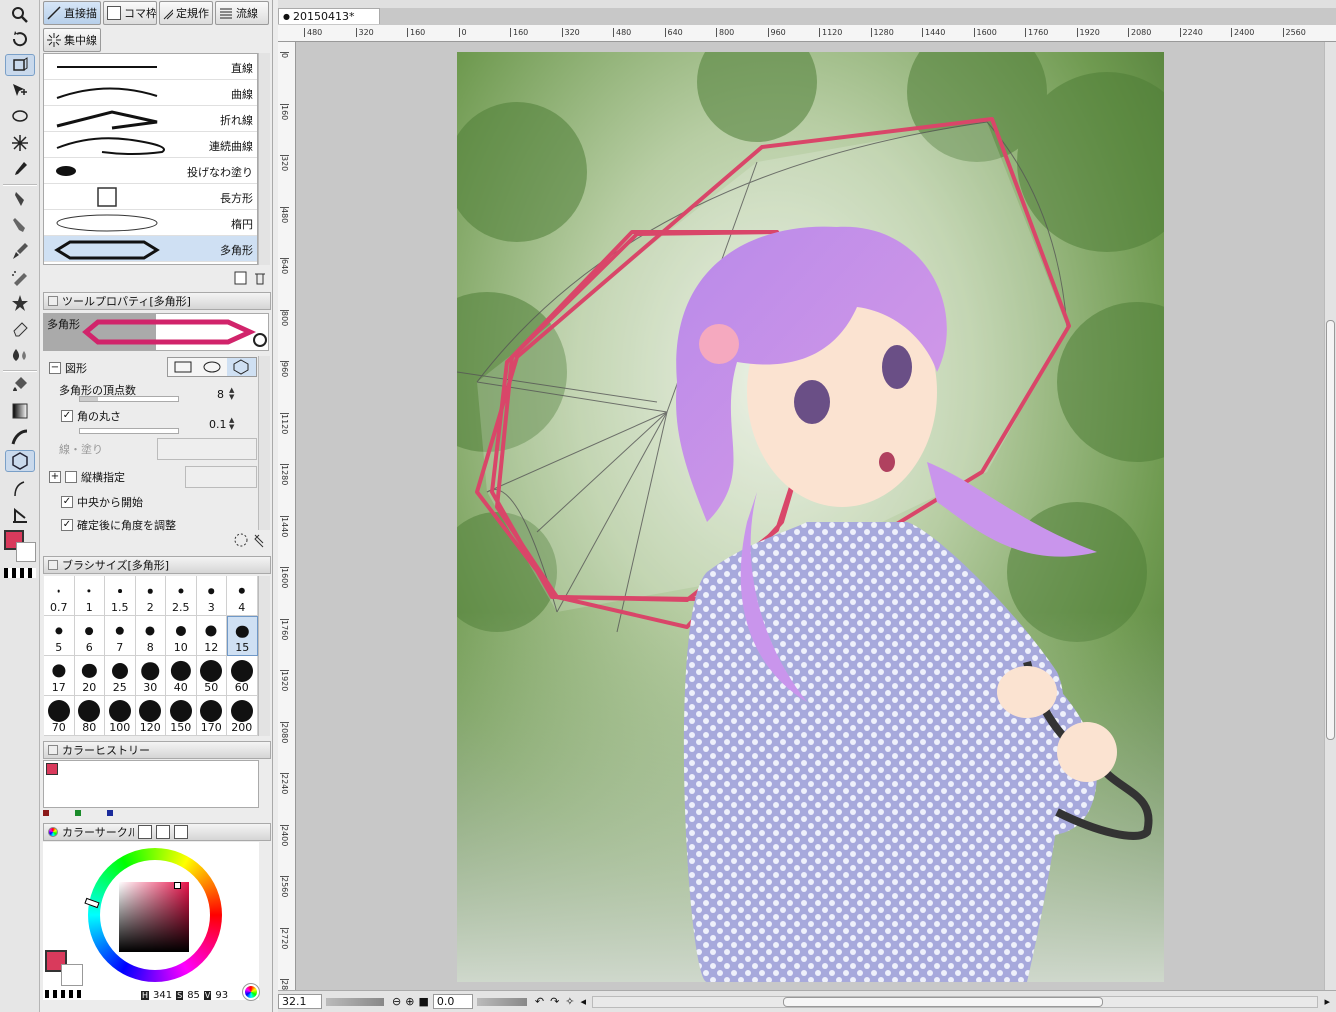  Describe the element at coordinates (242, 13) in the screenshot. I see `subtool-tab-speedline: 流線` at that location.